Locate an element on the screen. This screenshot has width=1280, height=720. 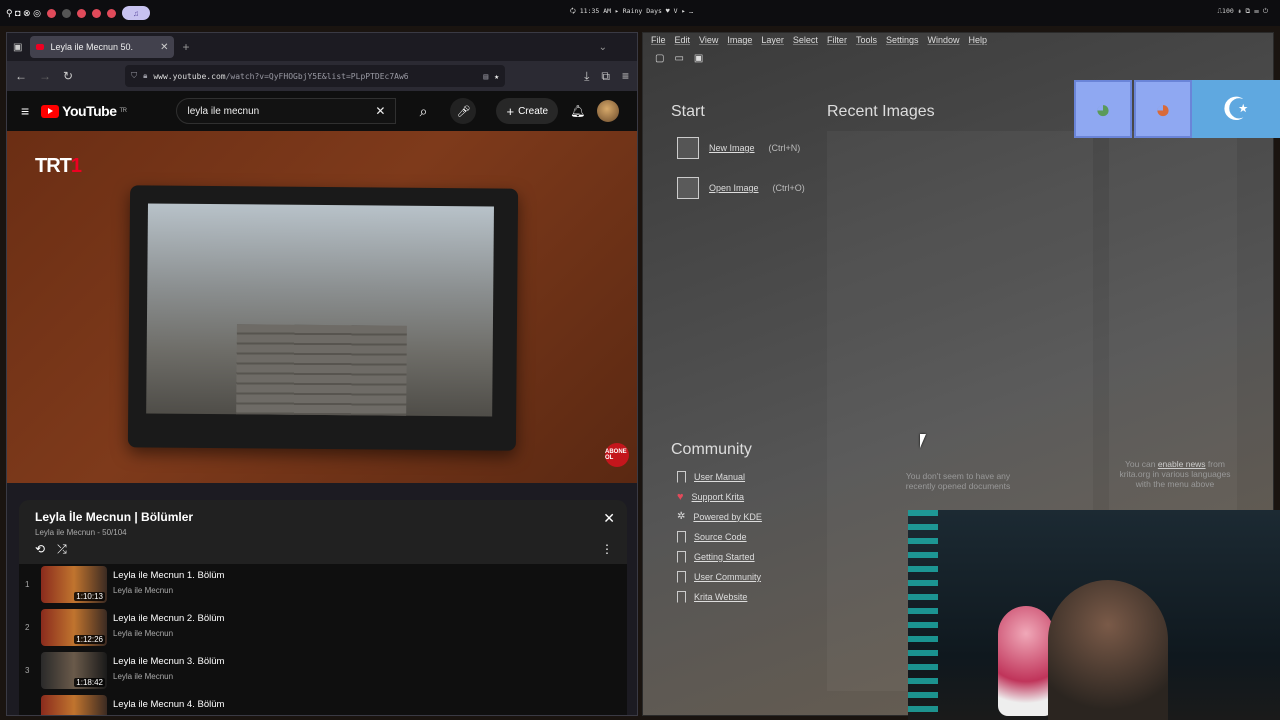
search-input: leyla ile mecnun ✕ is located at coordinates (286, 111).